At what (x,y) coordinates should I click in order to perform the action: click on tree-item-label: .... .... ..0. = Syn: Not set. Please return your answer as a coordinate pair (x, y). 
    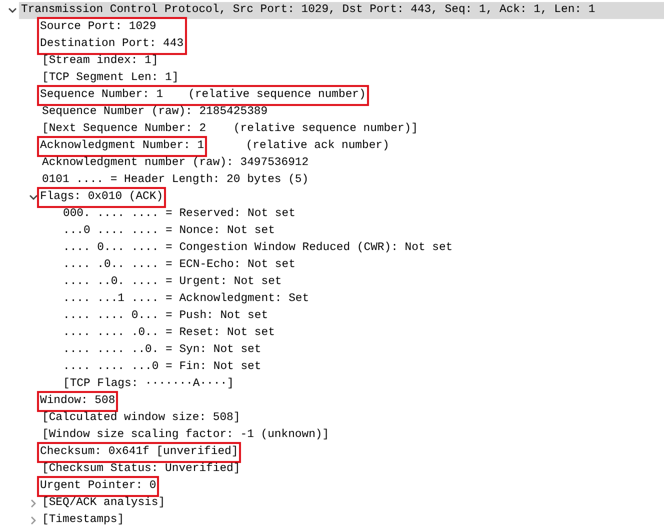
    Looking at the image, I should click on (163, 350).